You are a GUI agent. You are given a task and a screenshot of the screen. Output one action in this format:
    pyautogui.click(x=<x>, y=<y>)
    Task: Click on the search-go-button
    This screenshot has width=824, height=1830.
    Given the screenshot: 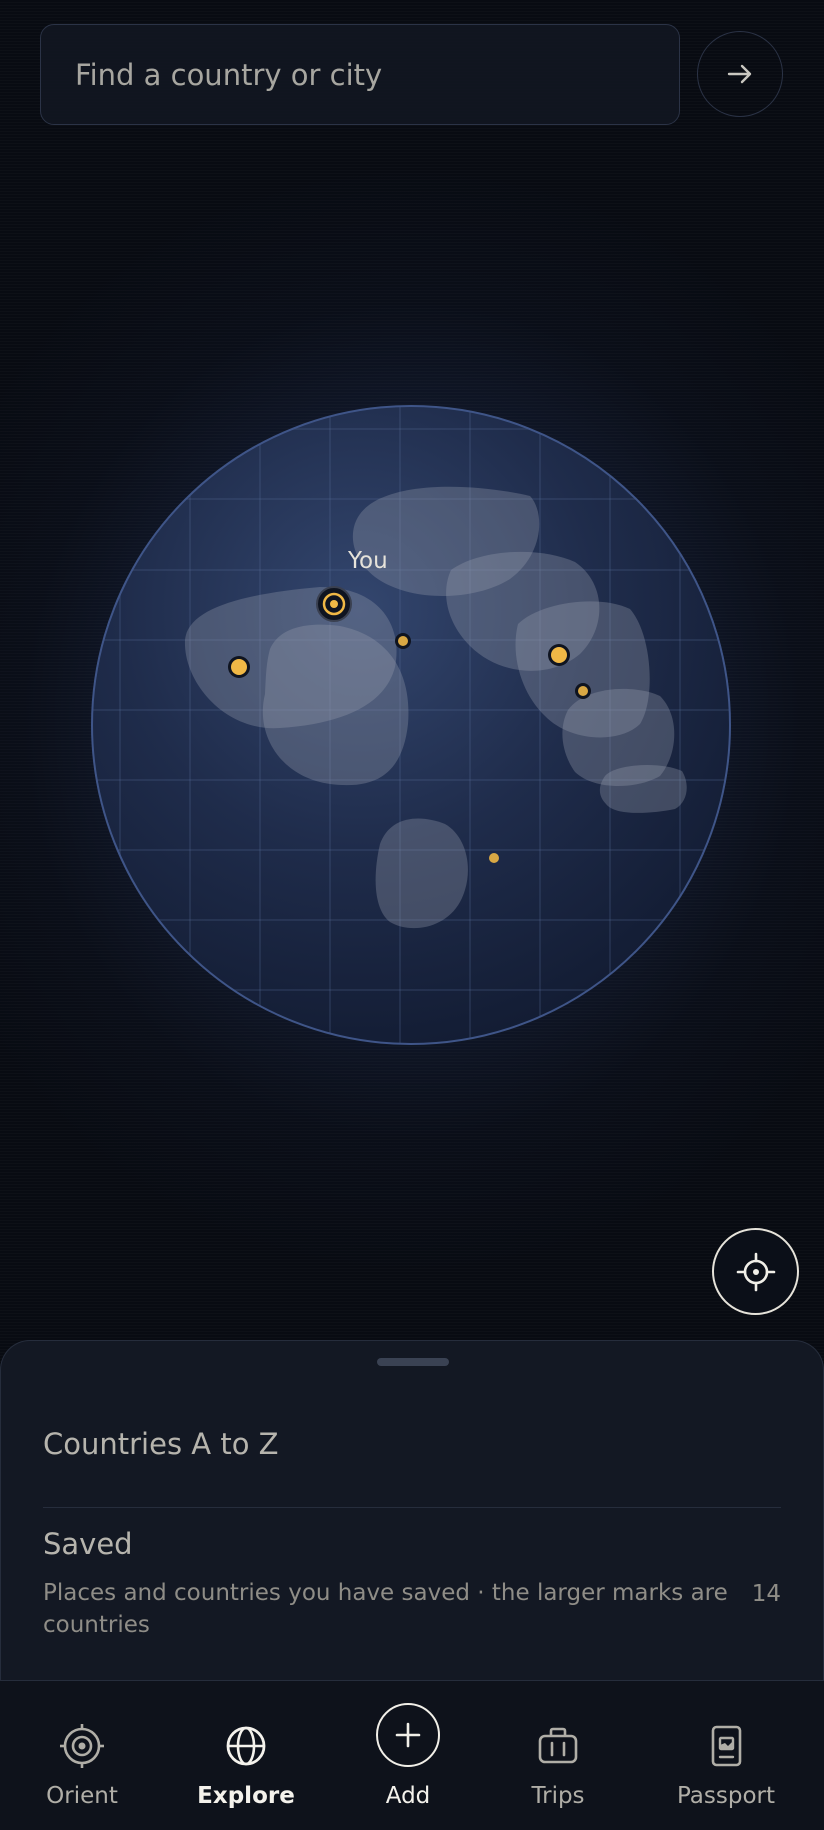 What is the action you would take?
    pyautogui.click(x=740, y=74)
    